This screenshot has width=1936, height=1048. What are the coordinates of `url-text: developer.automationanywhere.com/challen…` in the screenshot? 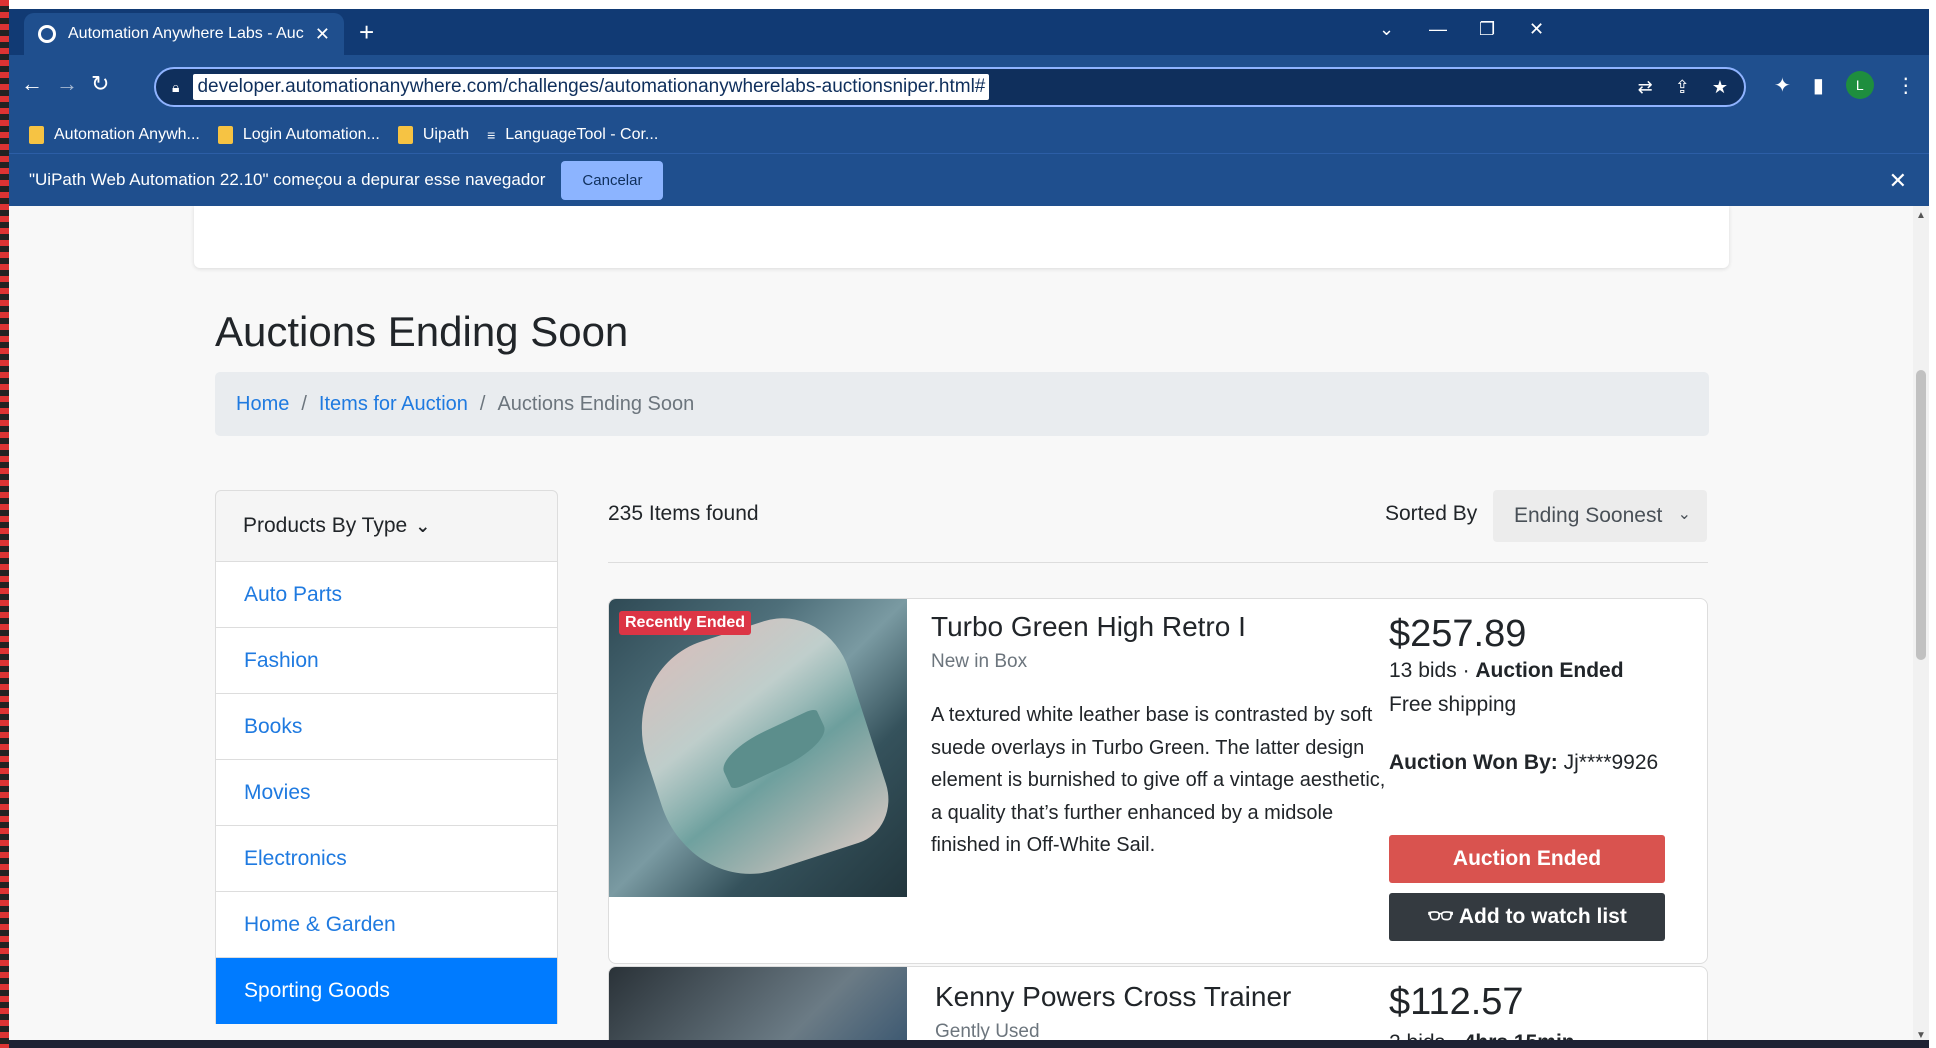 It's located at (591, 87).